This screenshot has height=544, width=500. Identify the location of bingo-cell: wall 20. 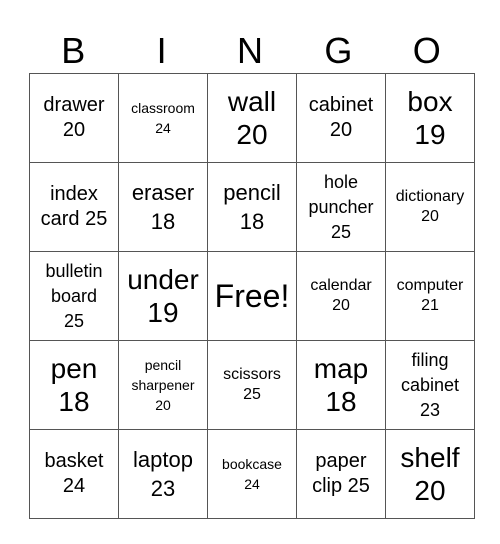
(252, 118).